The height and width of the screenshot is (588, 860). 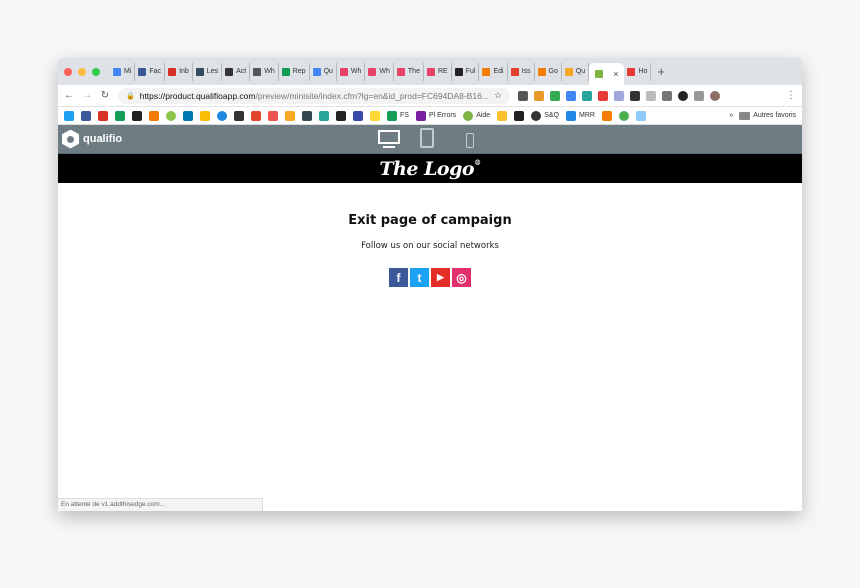 I want to click on trello-bookmark-icon, so click(x=120, y=115).